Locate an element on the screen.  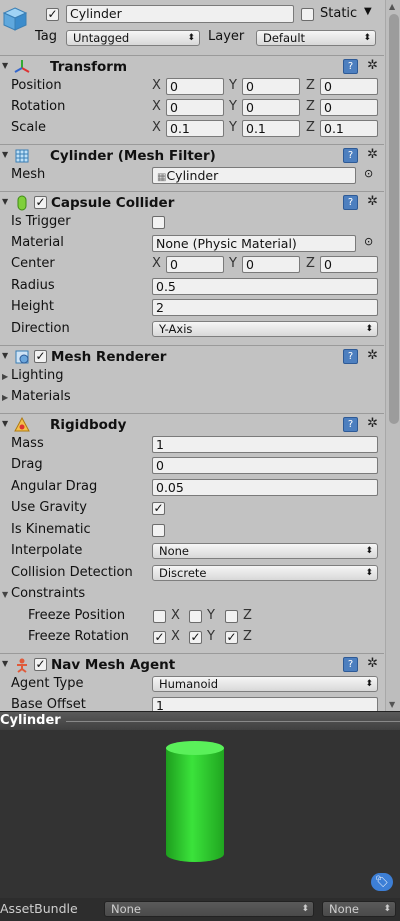
center-x-field: 0 is located at coordinates (195, 264).